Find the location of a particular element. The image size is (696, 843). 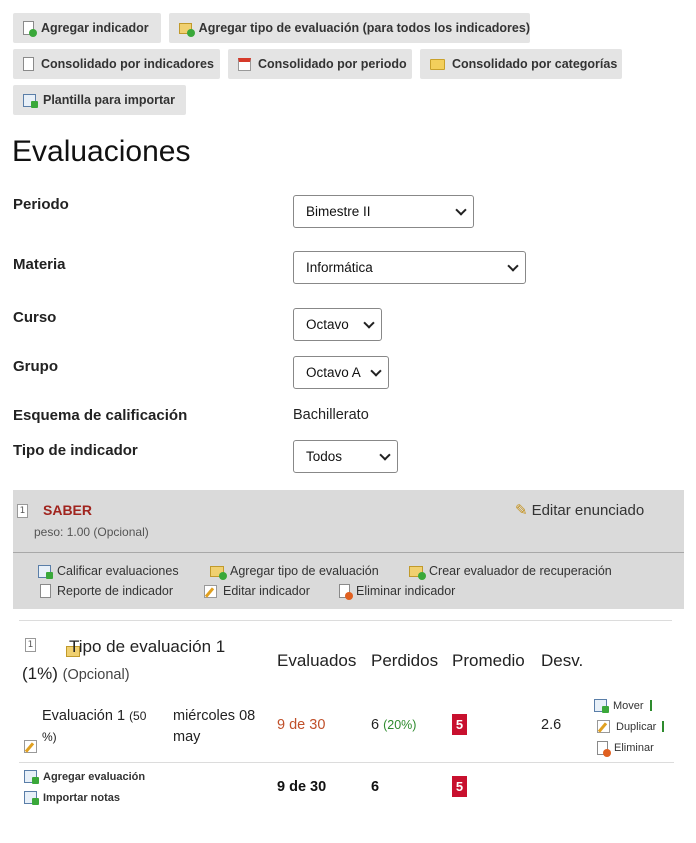

indicator-weight: peso: 1.00 (Opcional) is located at coordinates (91, 532).